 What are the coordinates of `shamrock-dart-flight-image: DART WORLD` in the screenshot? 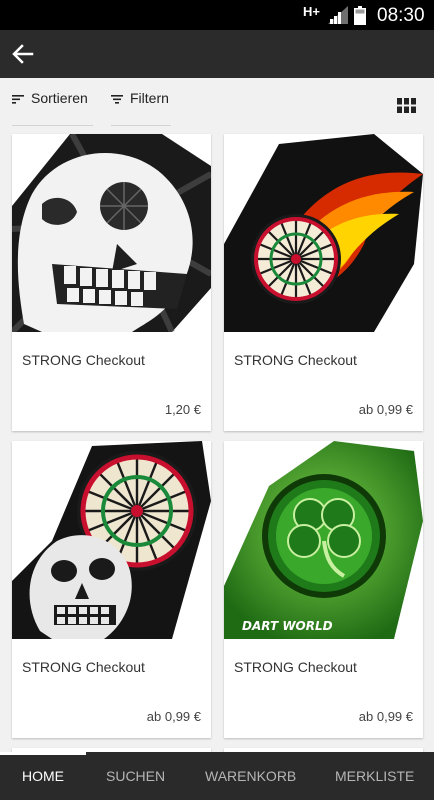 It's located at (323, 540).